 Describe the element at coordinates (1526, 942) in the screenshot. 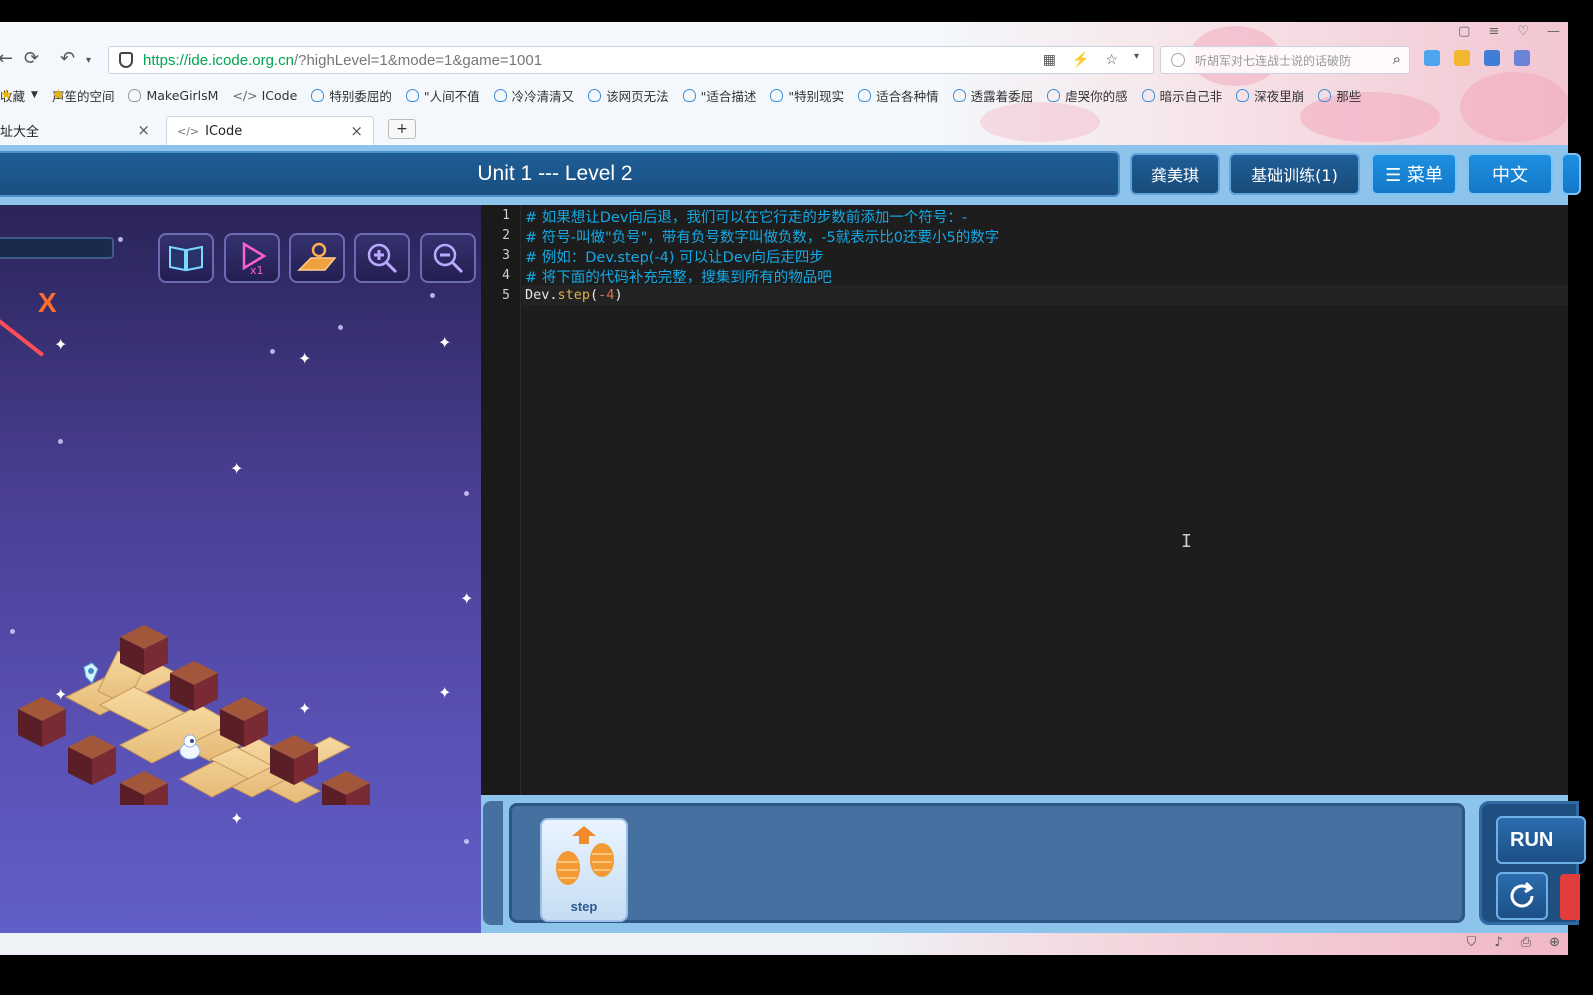

I see `screenshot-icon: ⎙` at that location.